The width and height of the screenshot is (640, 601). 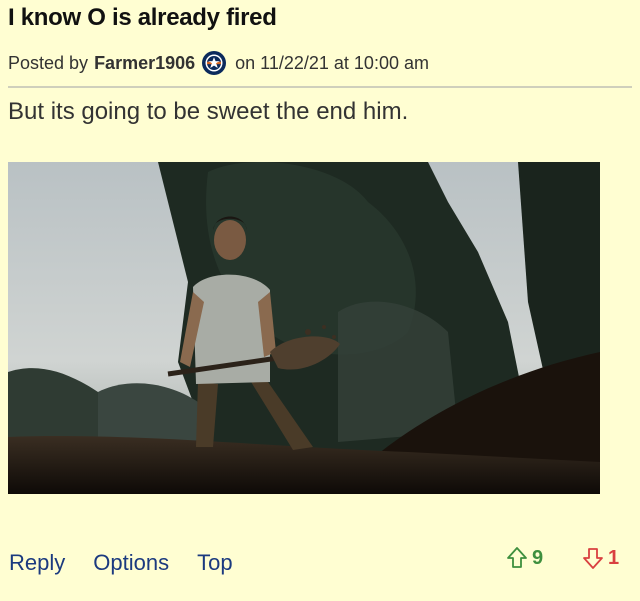 I want to click on on-label: on, so click(x=245, y=62).